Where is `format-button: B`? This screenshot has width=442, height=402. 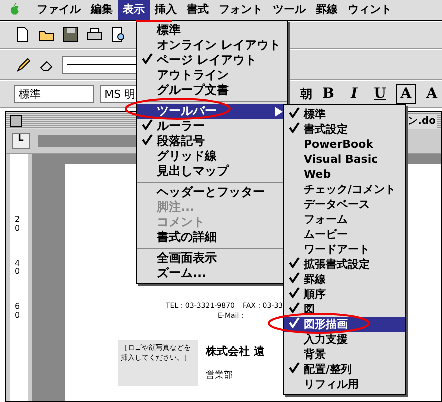 format-button: B is located at coordinates (328, 94).